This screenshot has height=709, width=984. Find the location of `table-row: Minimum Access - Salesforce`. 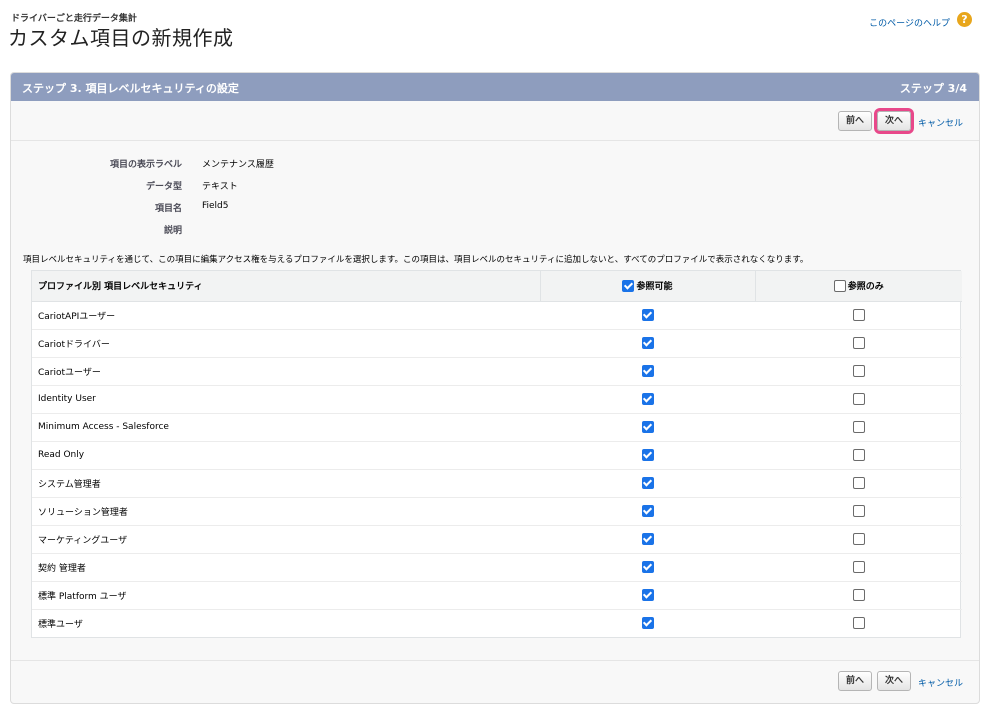

table-row: Minimum Access - Salesforce is located at coordinates (497, 427).